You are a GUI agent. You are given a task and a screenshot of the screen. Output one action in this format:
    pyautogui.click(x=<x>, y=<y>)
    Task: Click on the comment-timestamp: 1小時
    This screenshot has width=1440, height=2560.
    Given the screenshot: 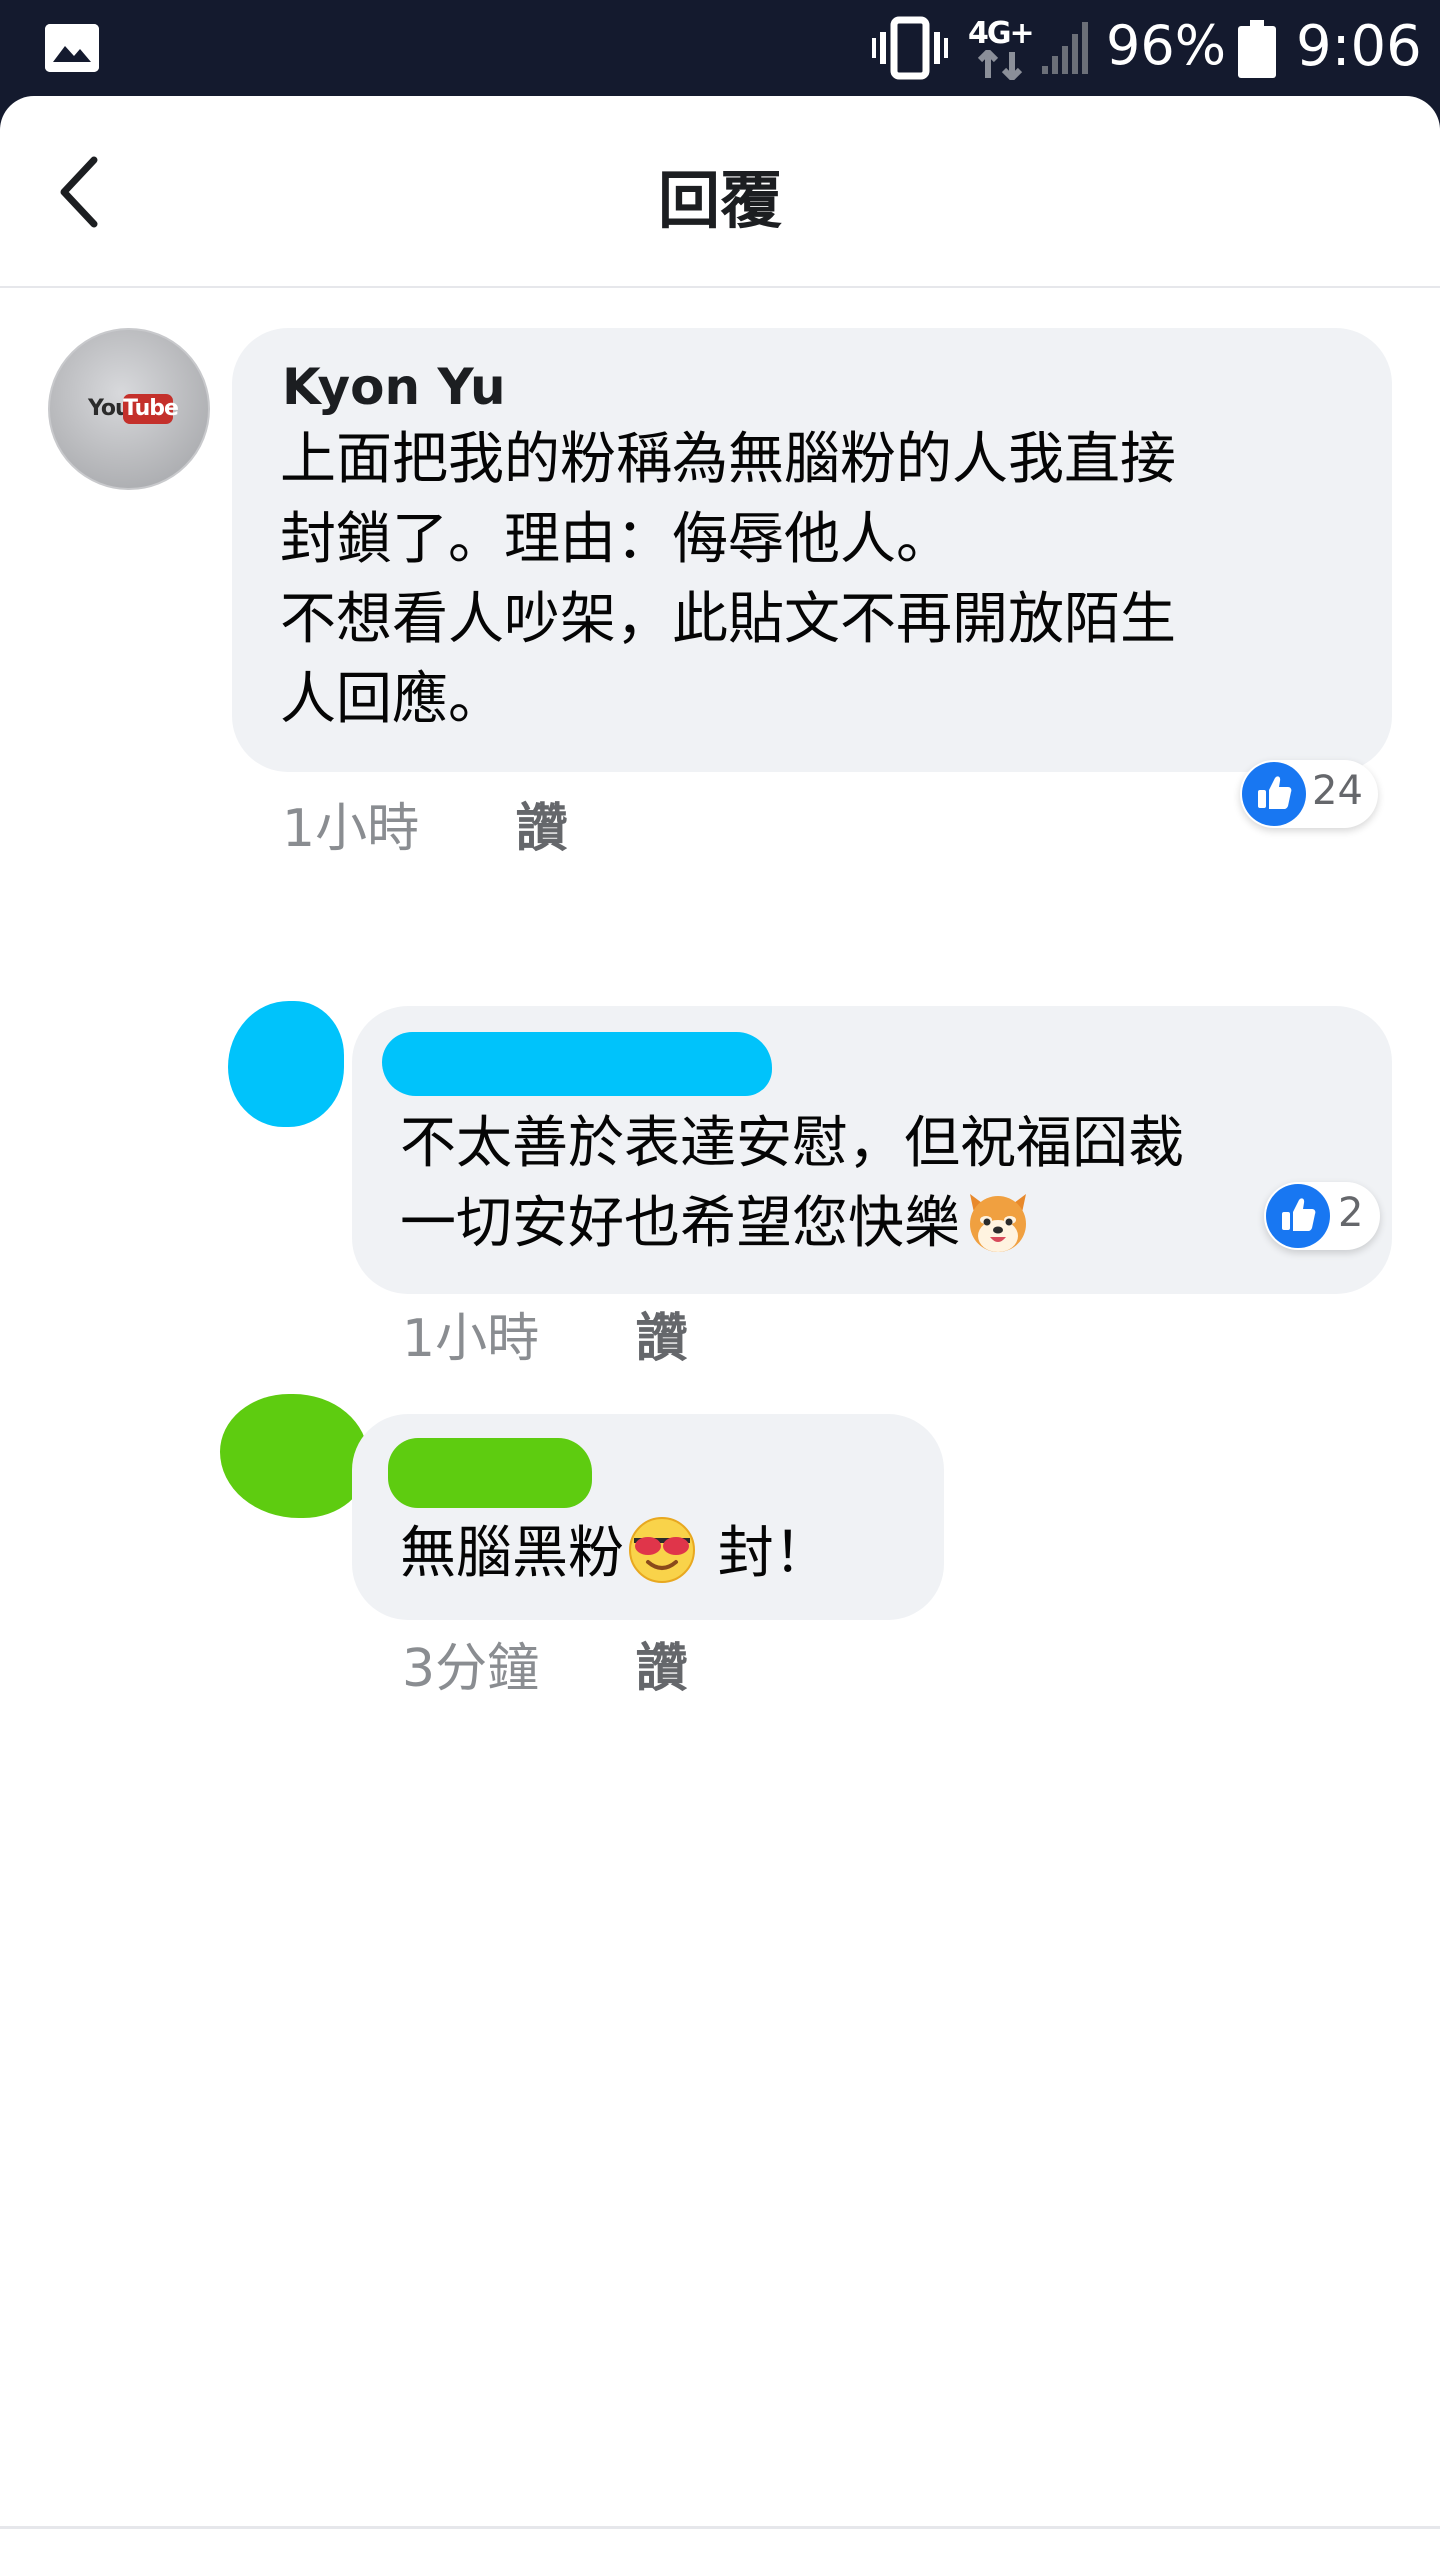 What is the action you would take?
    pyautogui.click(x=351, y=829)
    